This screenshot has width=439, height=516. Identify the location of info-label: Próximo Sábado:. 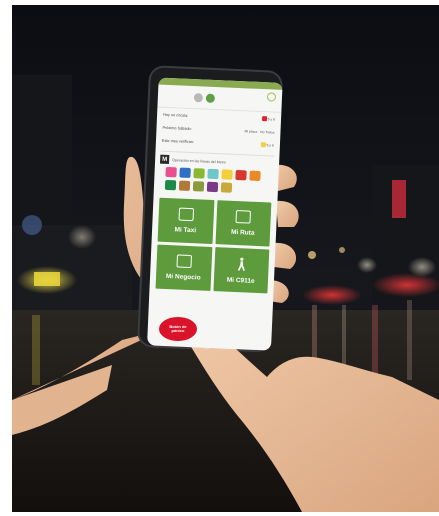
(177, 128).